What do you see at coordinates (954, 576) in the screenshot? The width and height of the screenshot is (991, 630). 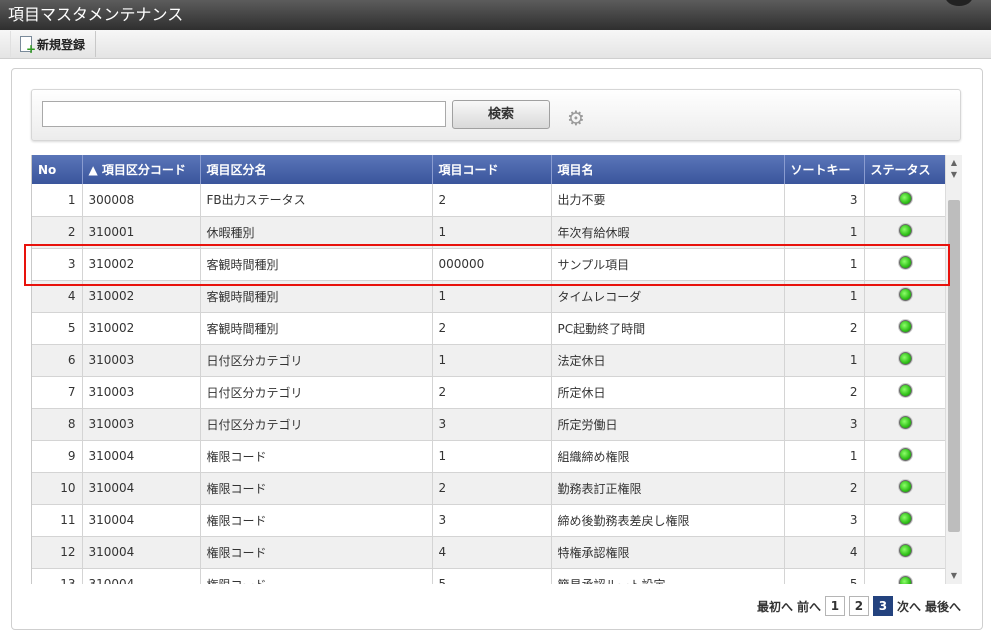 I see `scroll-down-arrow-icon: ▼` at bounding box center [954, 576].